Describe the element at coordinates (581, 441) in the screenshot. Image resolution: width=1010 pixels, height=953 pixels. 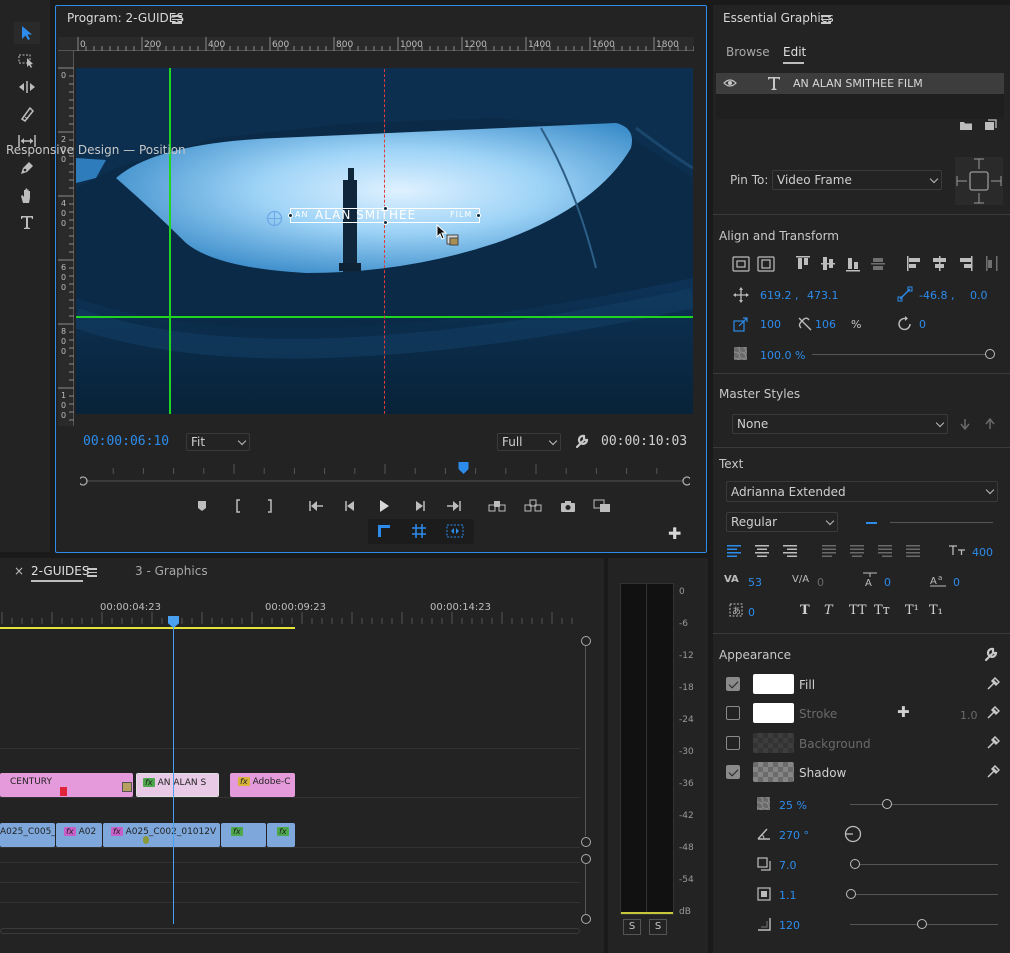
I see `wrench-icon` at that location.